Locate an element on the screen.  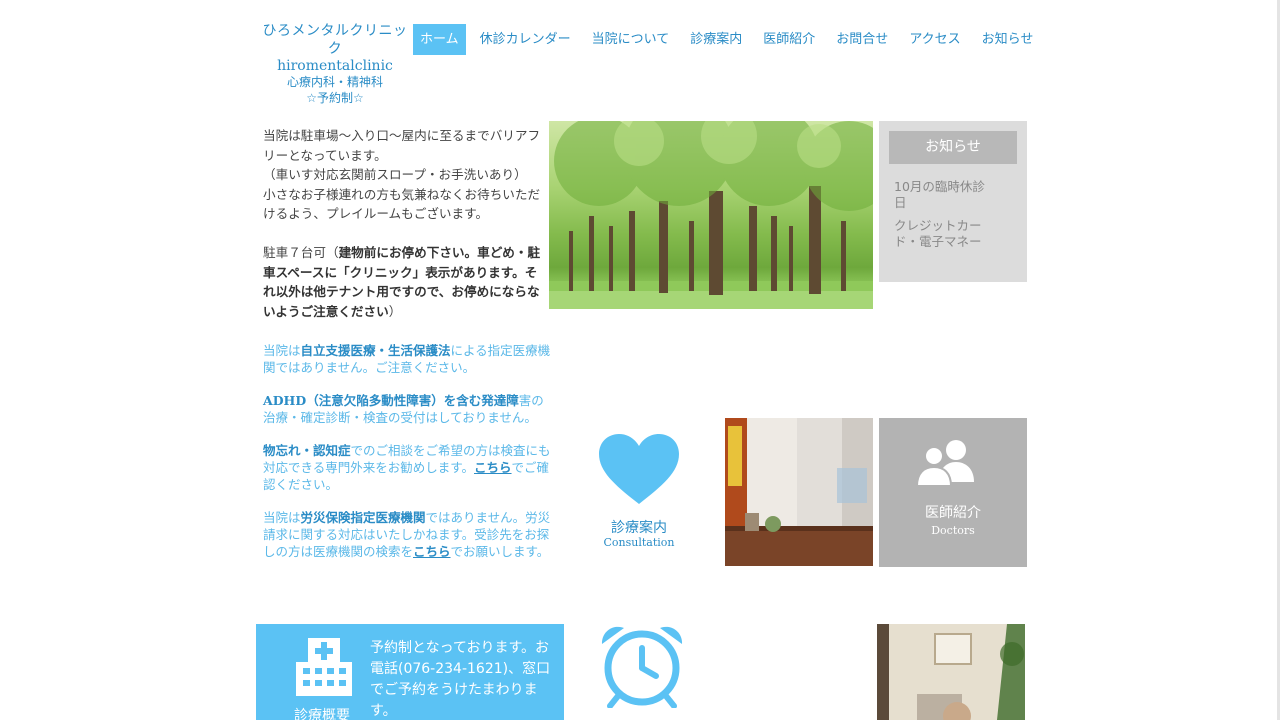
news-panel: お知らせ 10月の臨時休診日 クレジットカード・電子マネー is located at coordinates (953, 201).